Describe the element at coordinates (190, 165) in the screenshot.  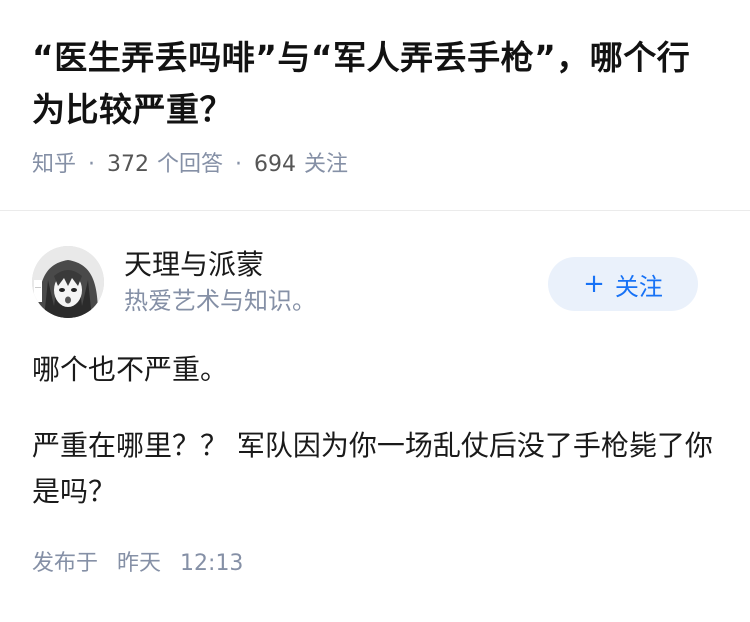
I see `answer-count-label: 个回答` at that location.